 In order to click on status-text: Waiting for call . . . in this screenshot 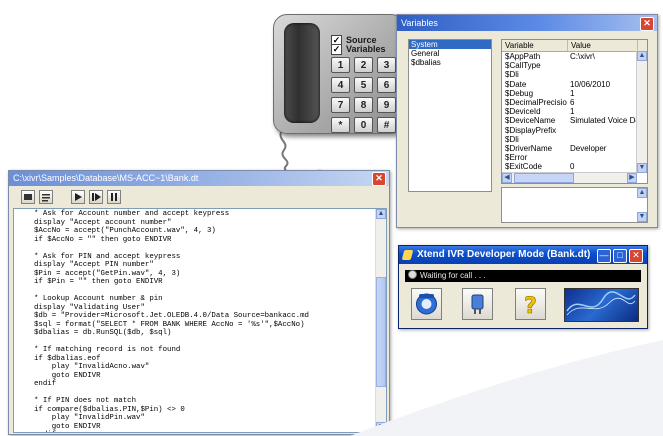, I will do `click(453, 275)`.